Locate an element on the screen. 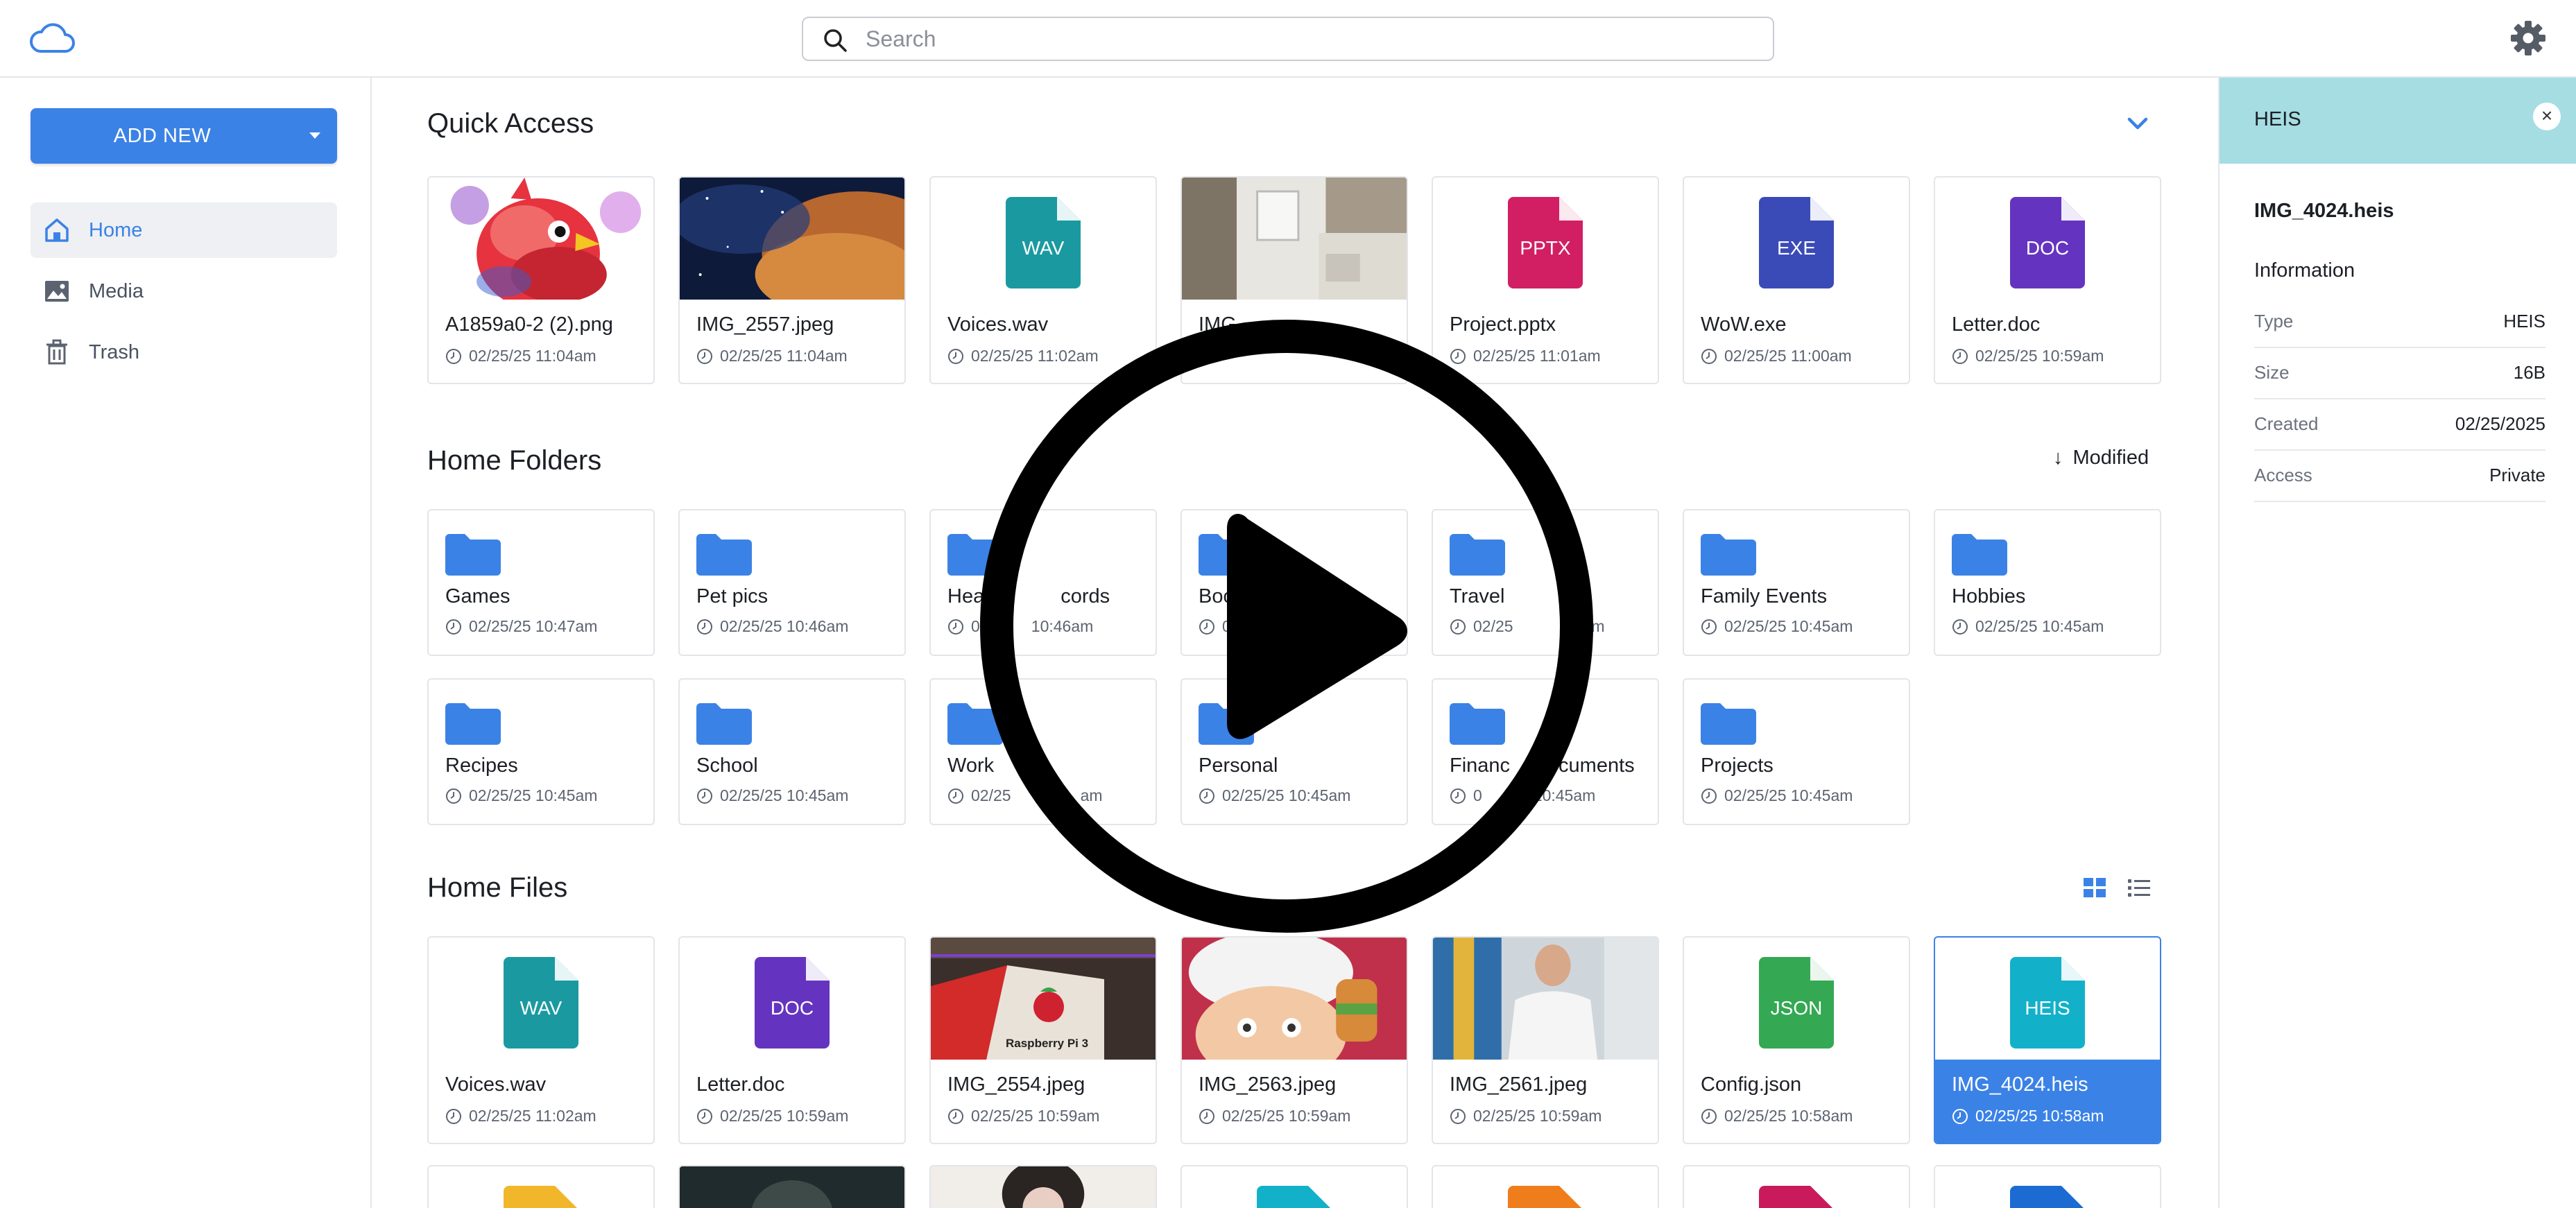 The width and height of the screenshot is (2576, 1208). wav-file-icon: WAV is located at coordinates (541, 1003).